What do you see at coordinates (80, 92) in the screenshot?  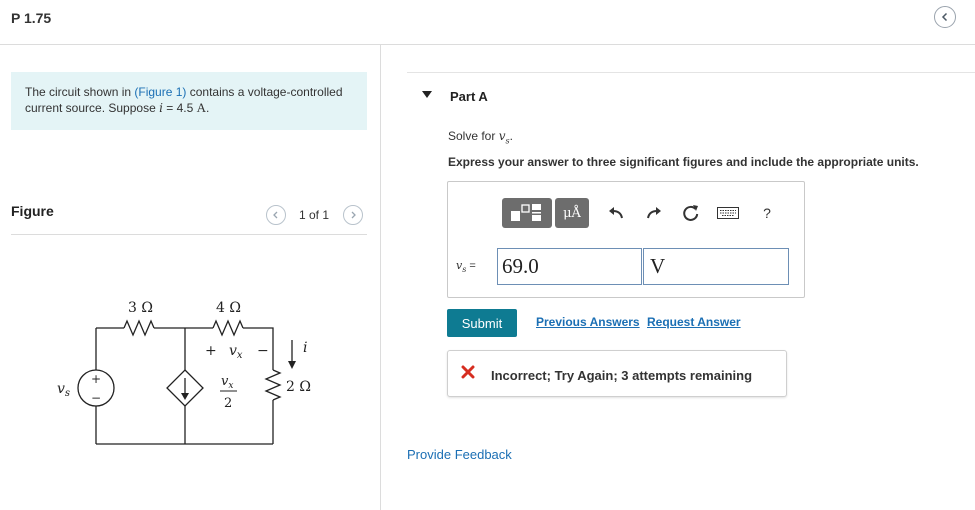 I see `problem-text: The circuit shown in` at bounding box center [80, 92].